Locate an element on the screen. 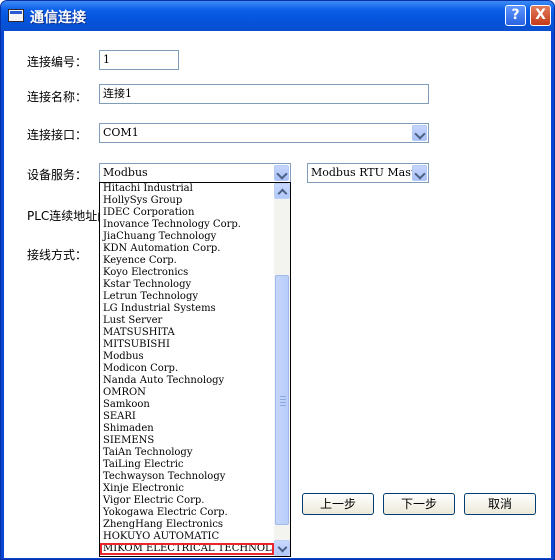 This screenshot has width=555, height=560. device-service-select: Modbus is located at coordinates (195, 173).